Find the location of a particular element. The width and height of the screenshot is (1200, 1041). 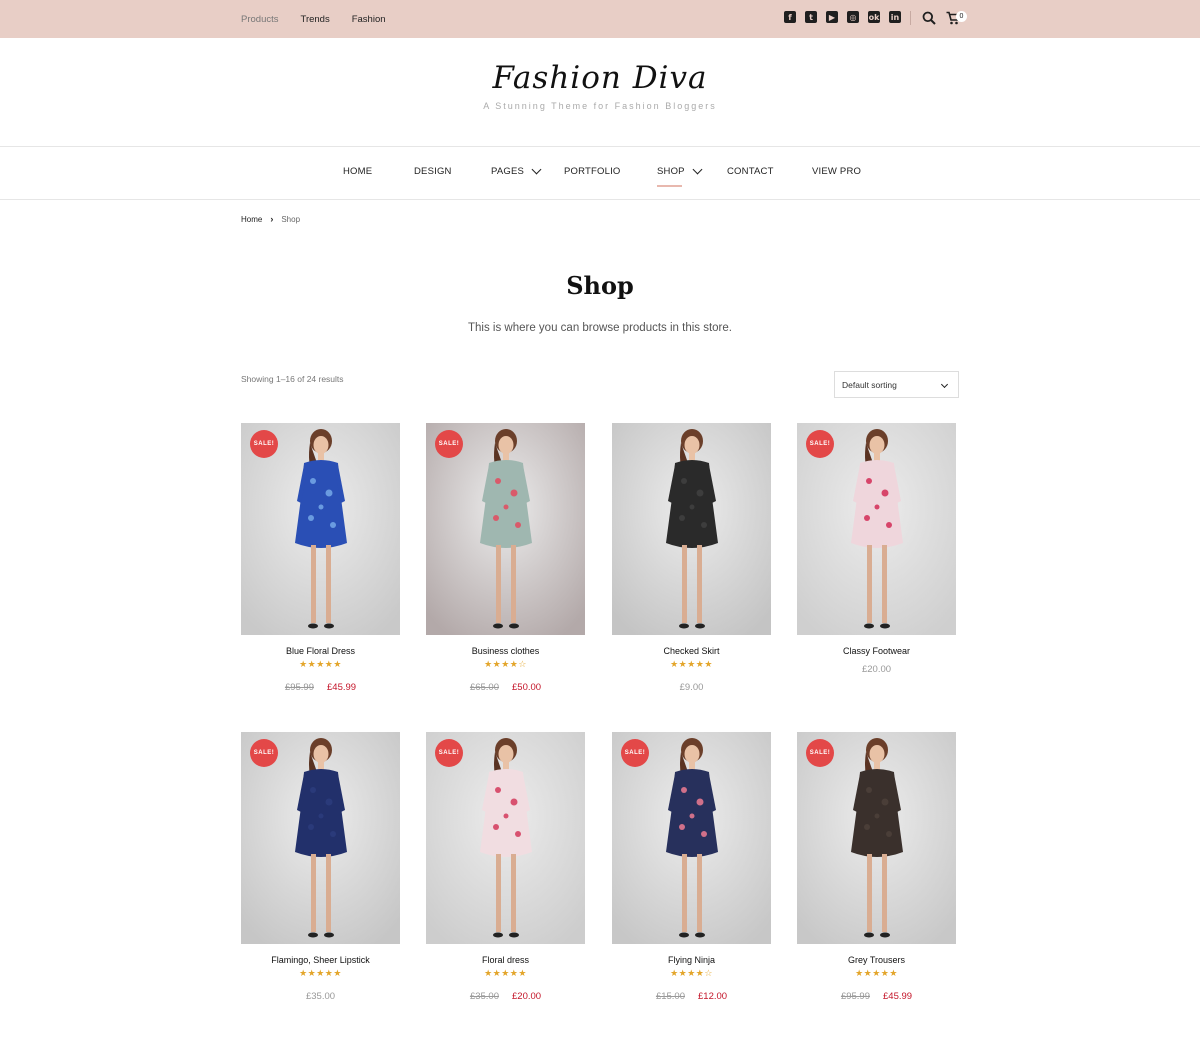

linkedin-icon: in is located at coordinates (895, 17).